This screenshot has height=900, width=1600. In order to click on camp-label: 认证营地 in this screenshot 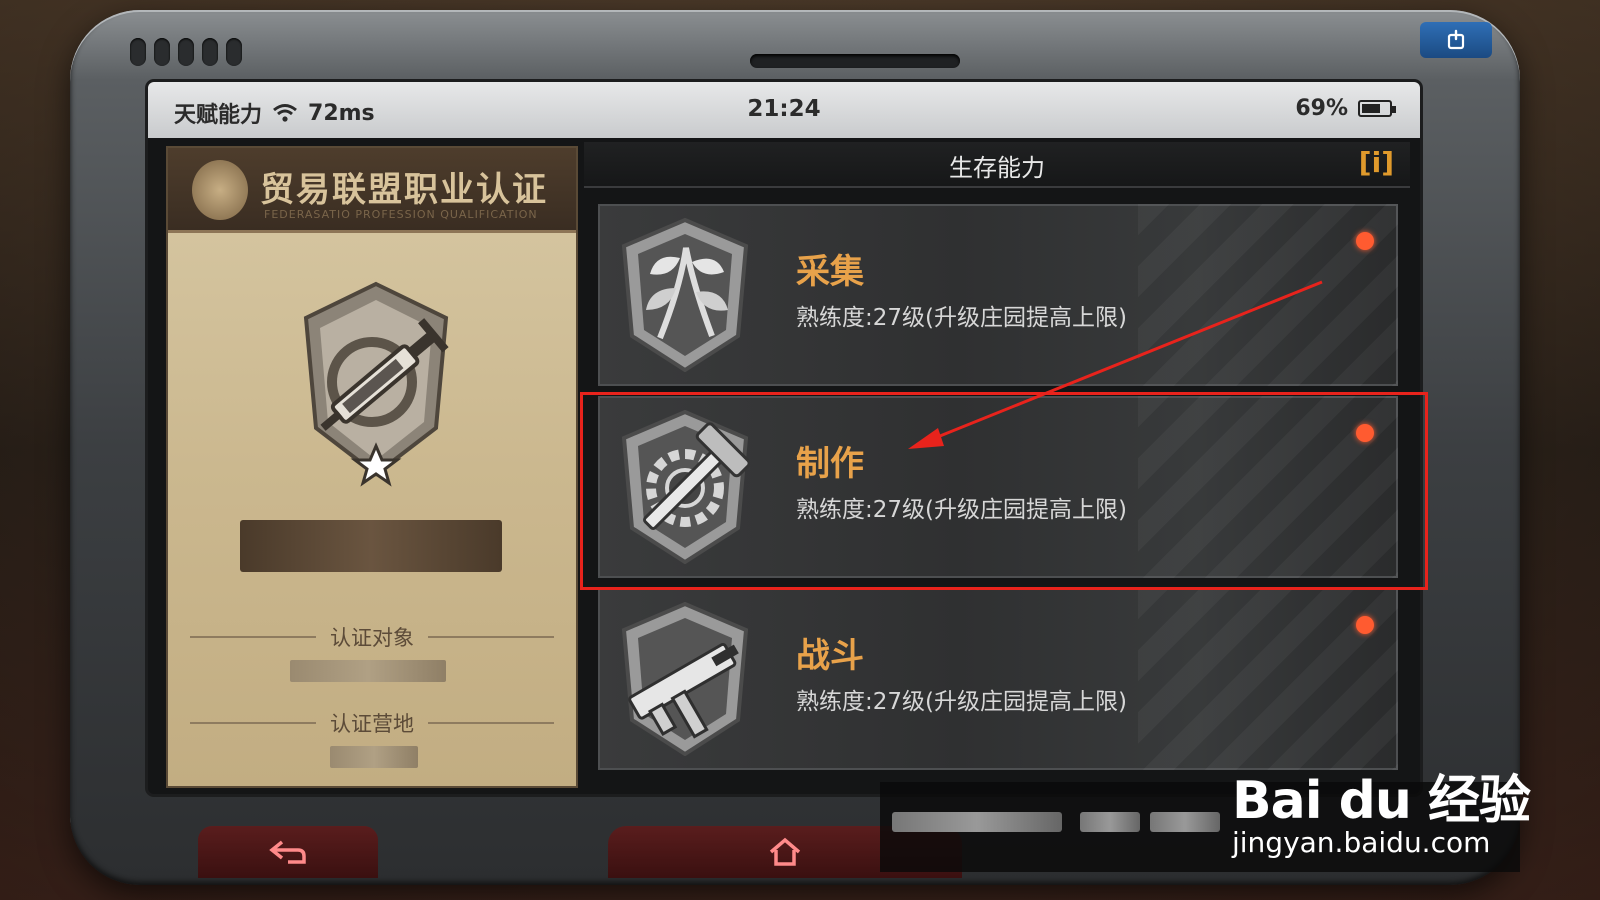, I will do `click(372, 724)`.